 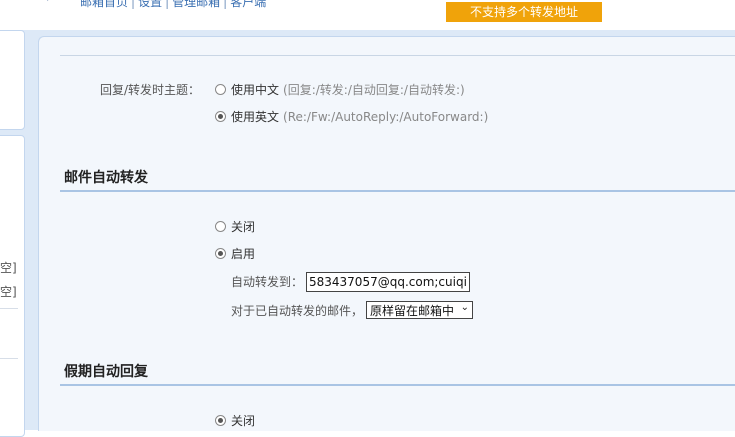 I want to click on chevron-down-icon: ⌄, so click(x=464, y=307).